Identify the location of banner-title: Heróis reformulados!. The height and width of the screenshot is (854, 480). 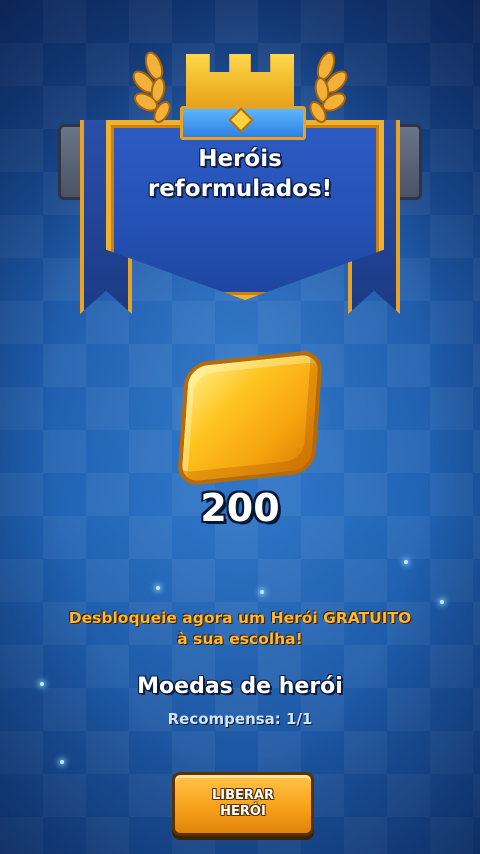
(240, 174).